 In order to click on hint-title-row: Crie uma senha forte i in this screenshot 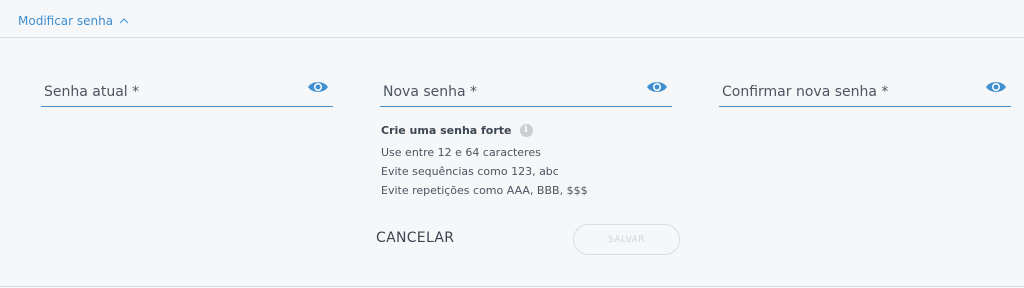, I will do `click(531, 130)`.